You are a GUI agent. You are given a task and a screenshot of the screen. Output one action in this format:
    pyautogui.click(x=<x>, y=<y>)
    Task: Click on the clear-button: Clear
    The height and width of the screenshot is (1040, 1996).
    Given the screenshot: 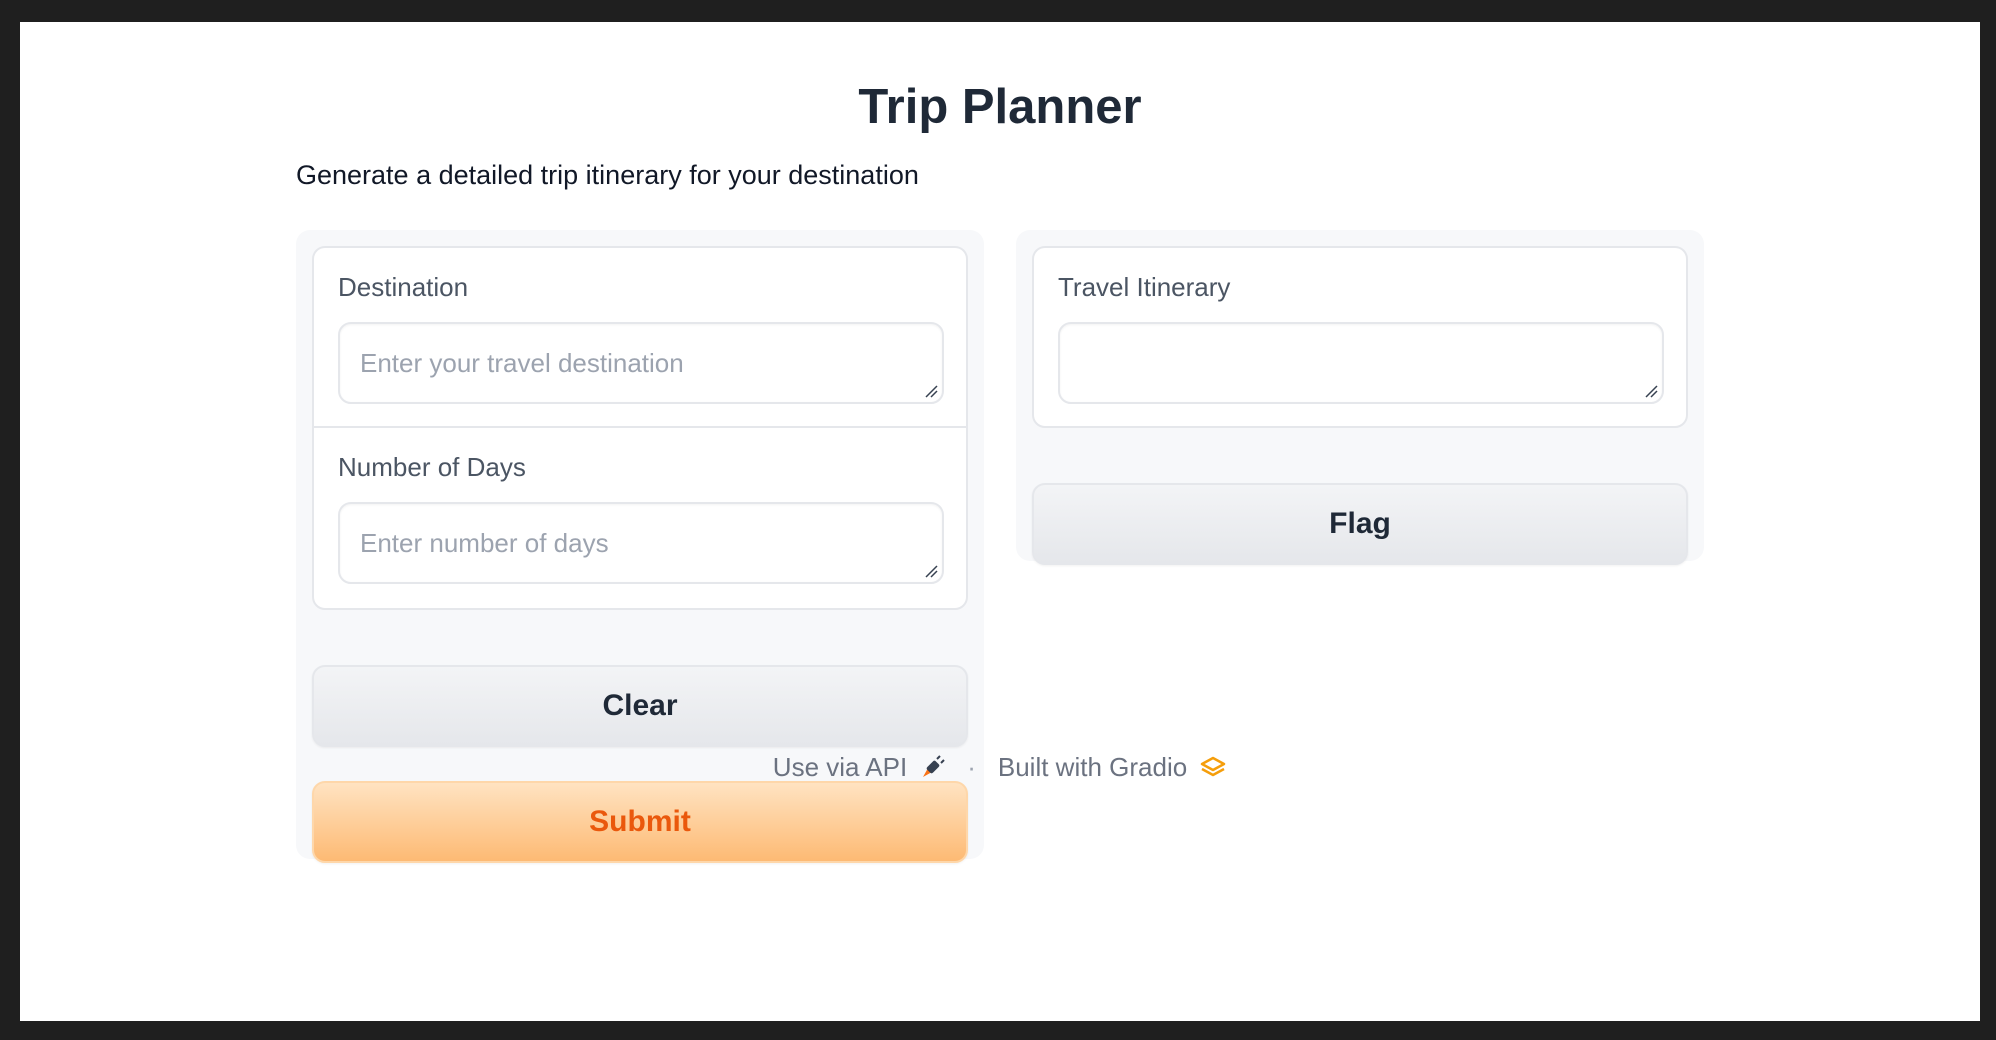 What is the action you would take?
    pyautogui.click(x=640, y=706)
    